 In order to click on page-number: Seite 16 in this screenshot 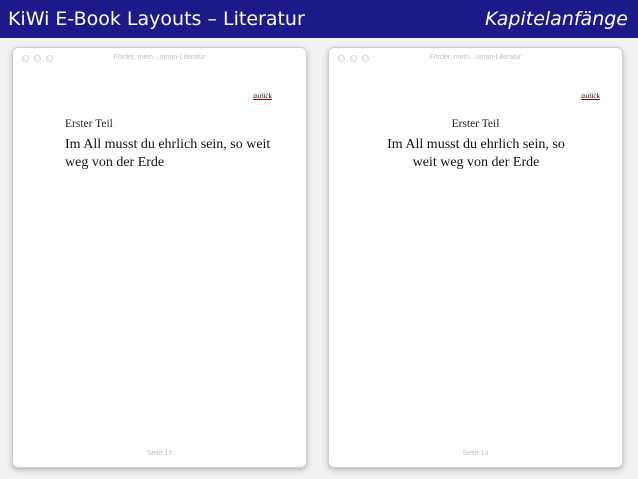, I will do `click(159, 453)`.